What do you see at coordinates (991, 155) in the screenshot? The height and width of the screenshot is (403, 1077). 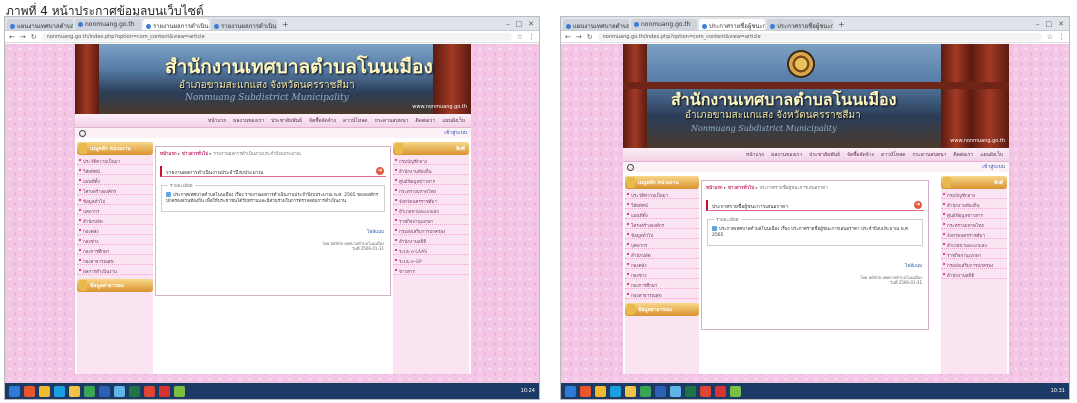 I see `nav-item: แผนผังเว็บ` at bounding box center [991, 155].